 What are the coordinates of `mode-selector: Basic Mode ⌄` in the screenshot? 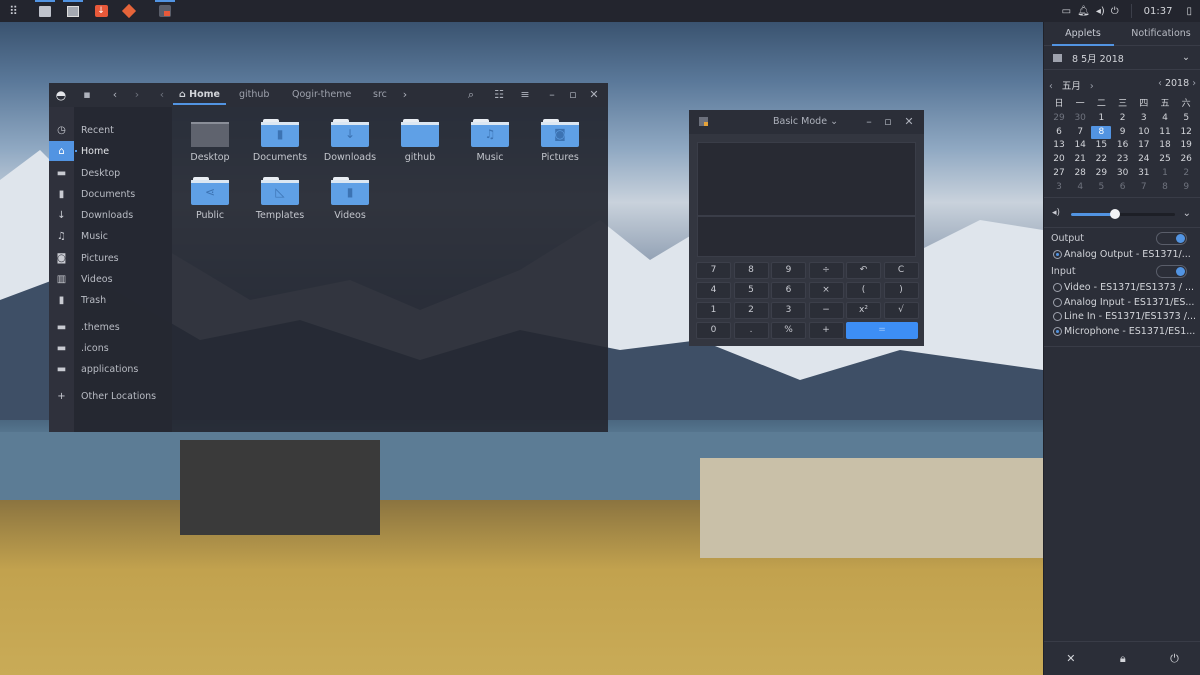 It's located at (805, 122).